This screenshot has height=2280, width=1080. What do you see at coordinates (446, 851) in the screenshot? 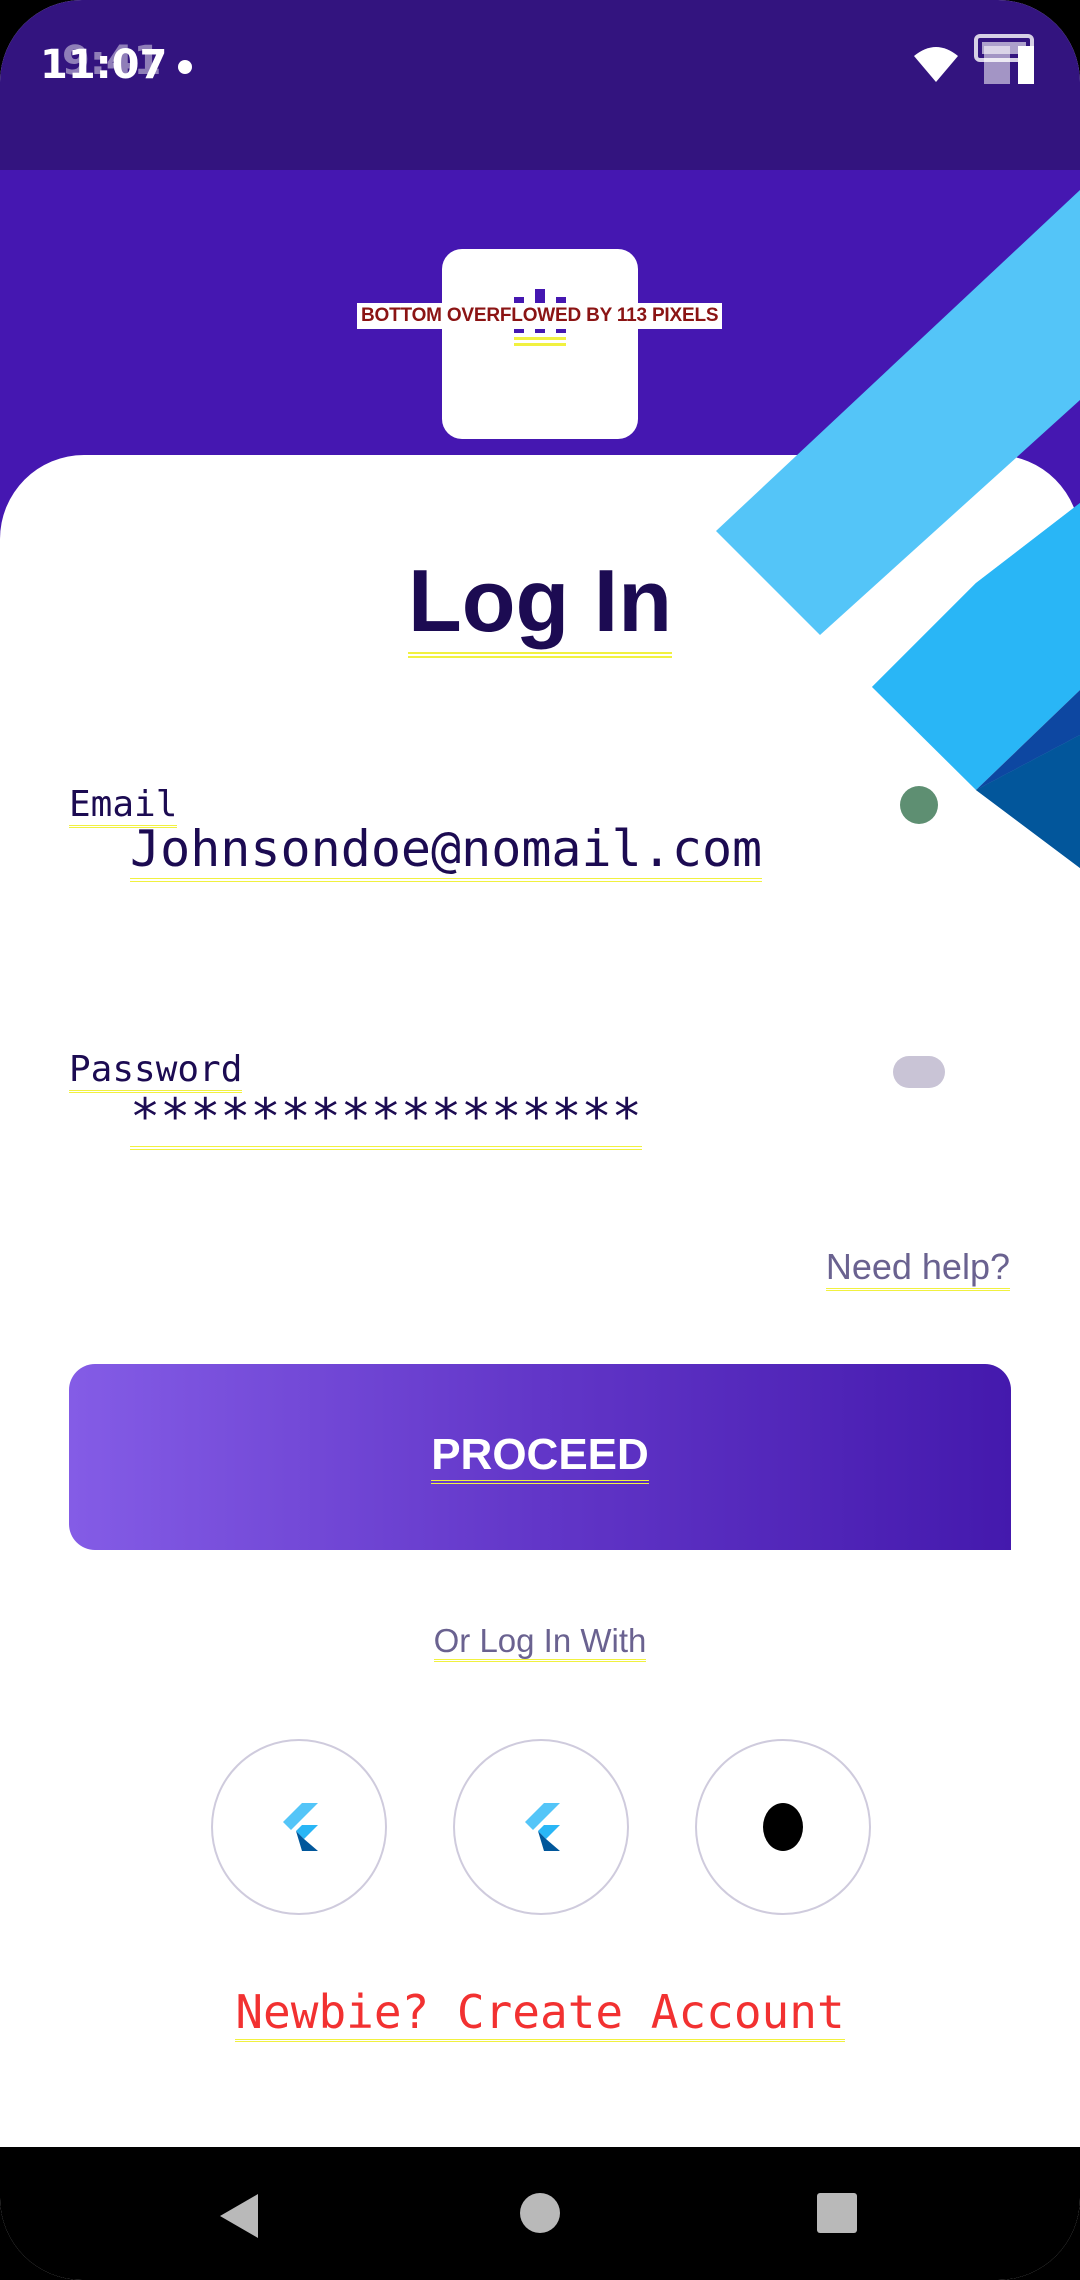
I see `email-field: Johnsondoe@nomail.com` at bounding box center [446, 851].